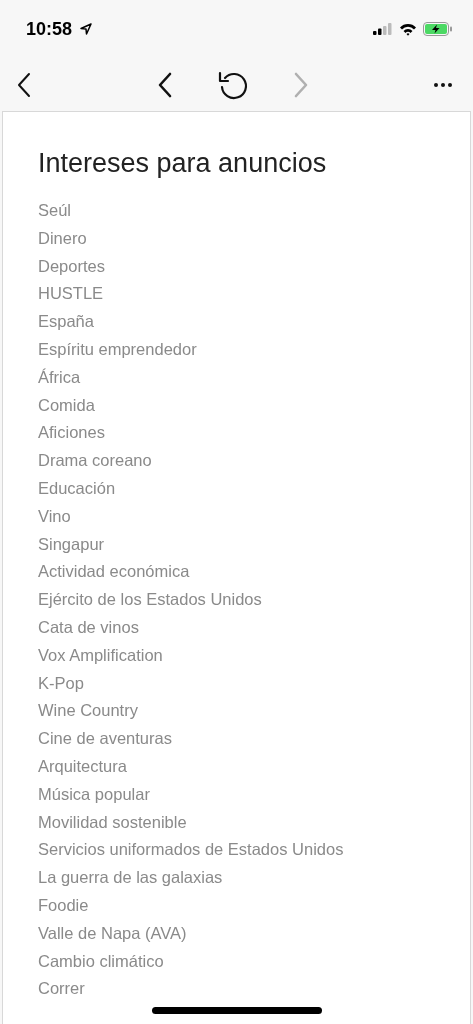 This screenshot has height=1024, width=473. Describe the element at coordinates (66, 322) in the screenshot. I see `interest-item: España` at that location.